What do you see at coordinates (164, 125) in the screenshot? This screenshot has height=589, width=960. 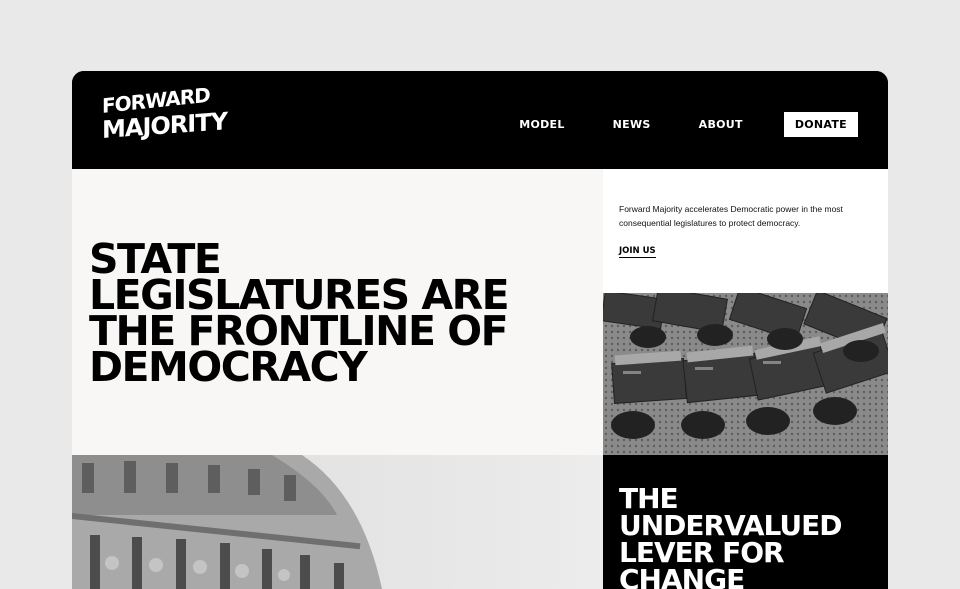 I see `logo-line-2: MAJORITY` at bounding box center [164, 125].